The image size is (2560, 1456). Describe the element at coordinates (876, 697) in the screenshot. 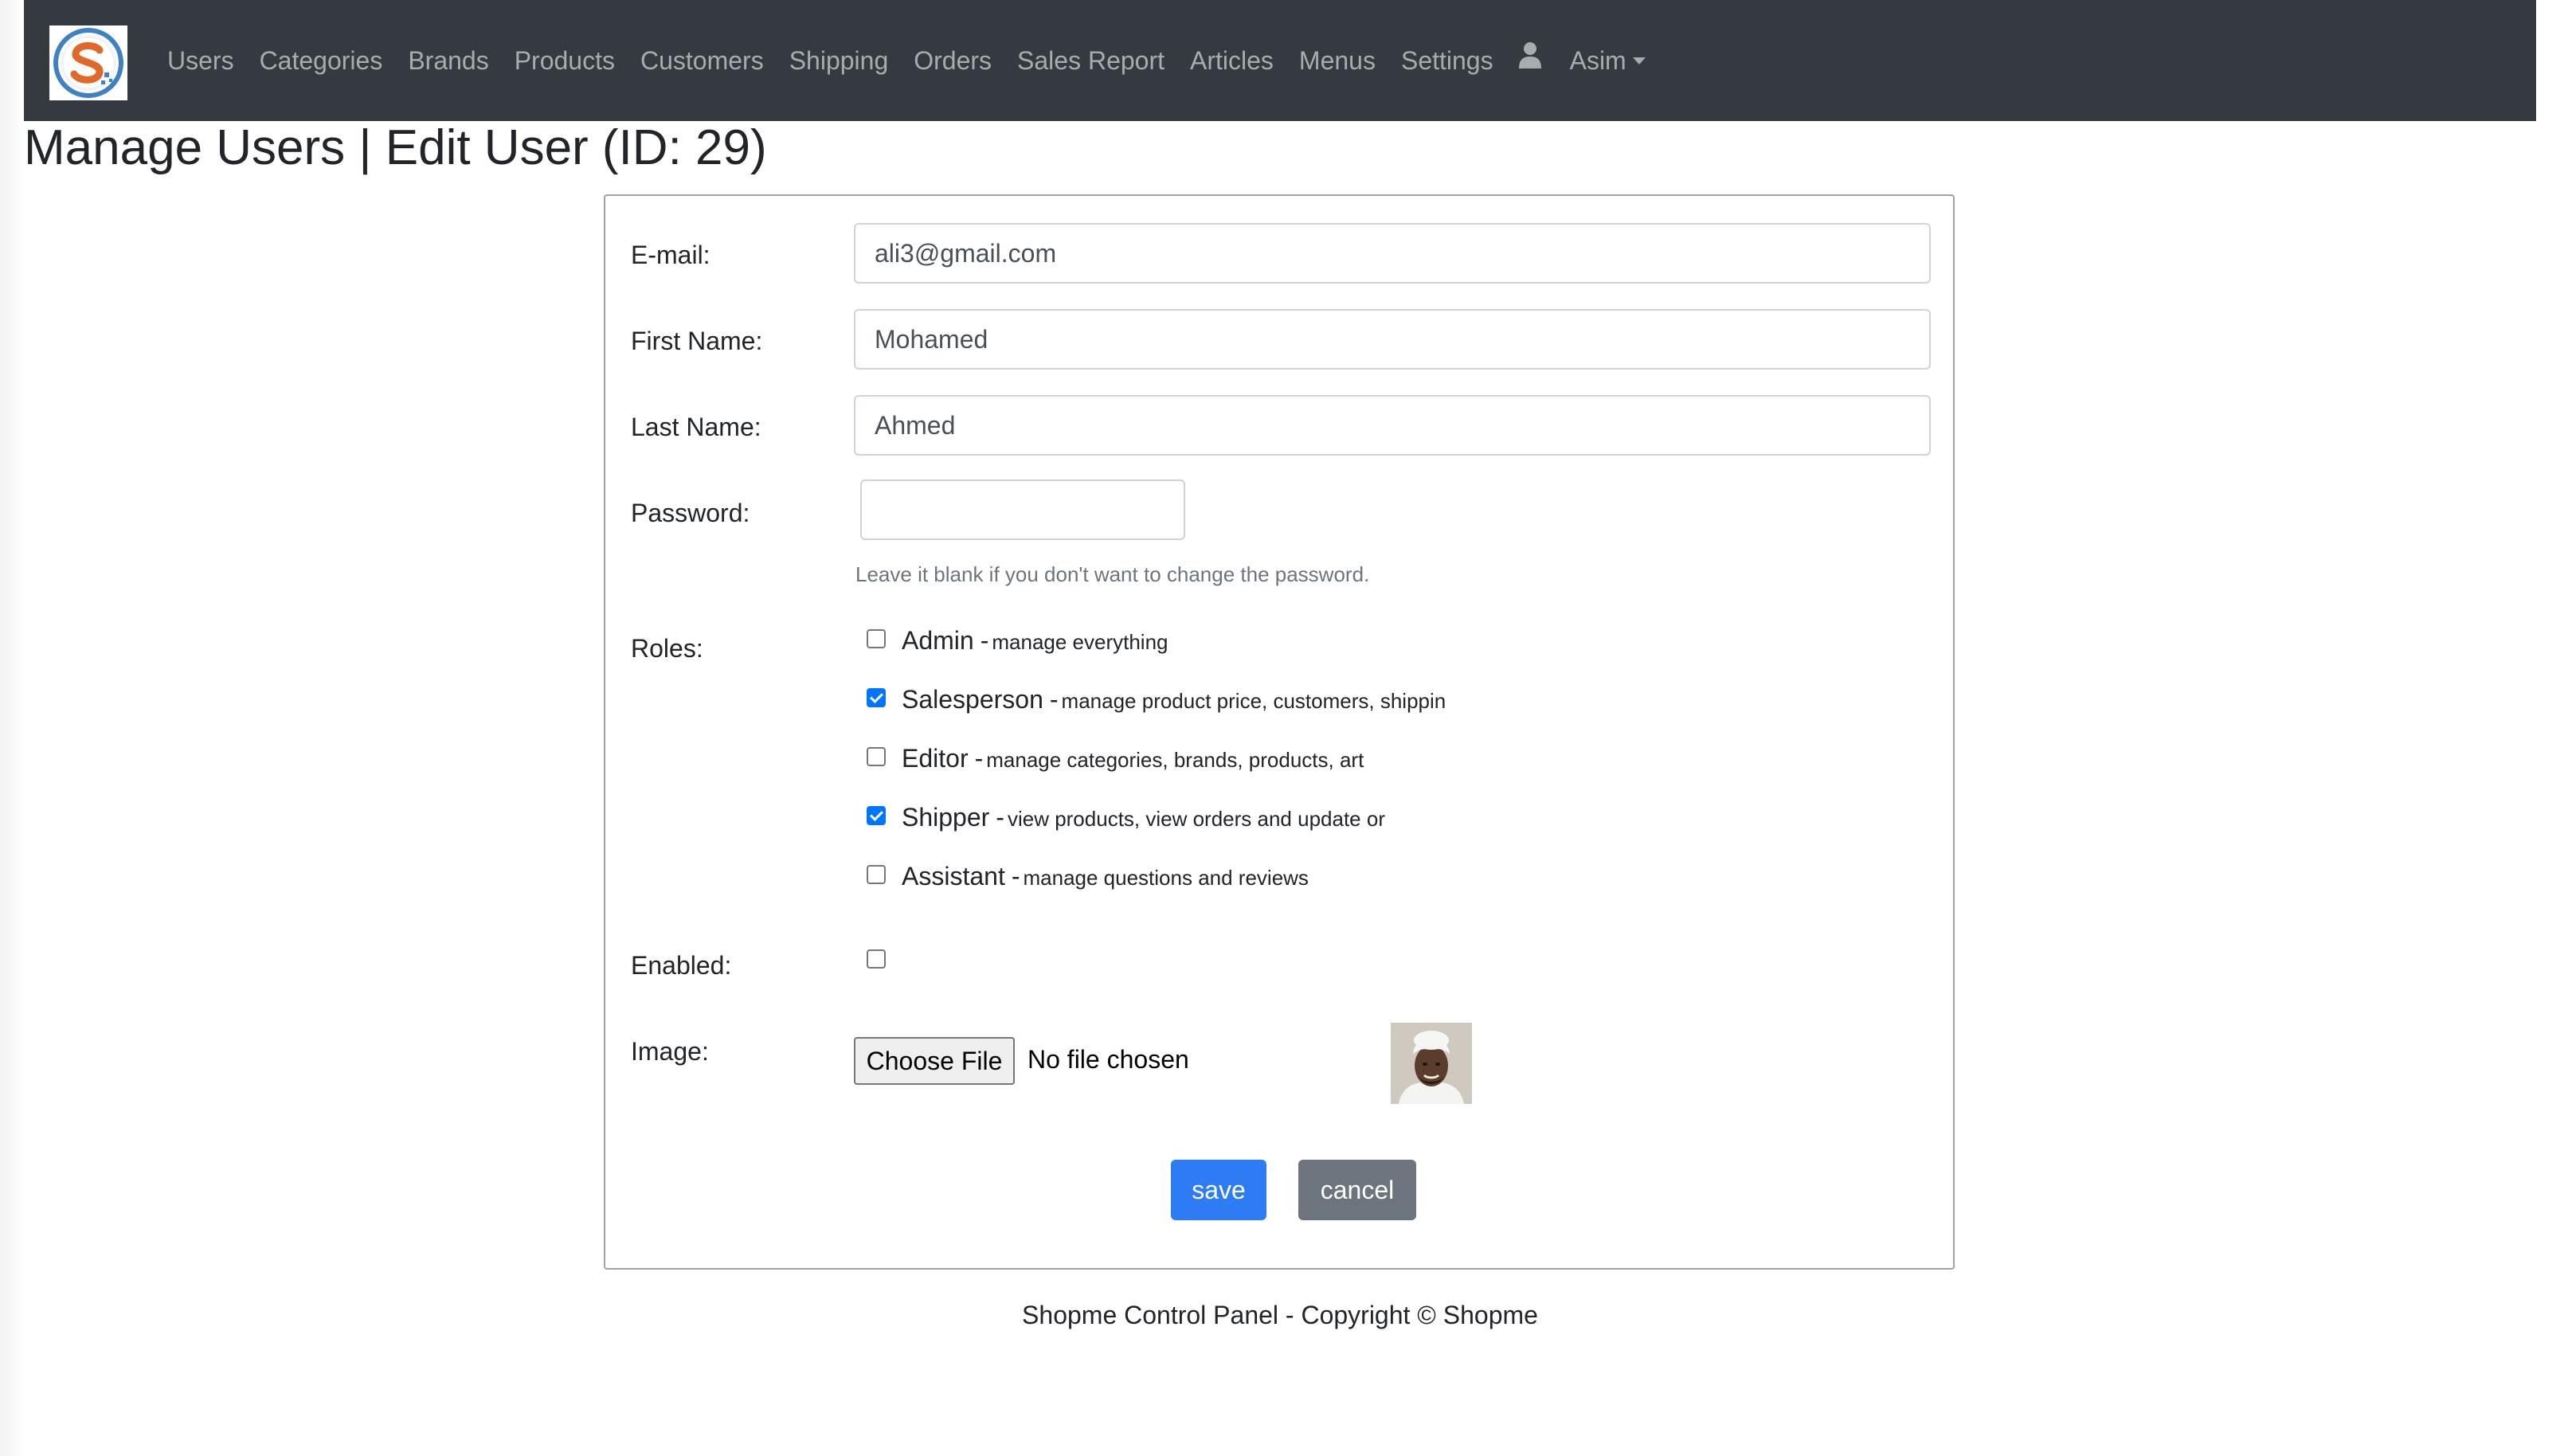

I see `role-salesperson-checkbox` at that location.